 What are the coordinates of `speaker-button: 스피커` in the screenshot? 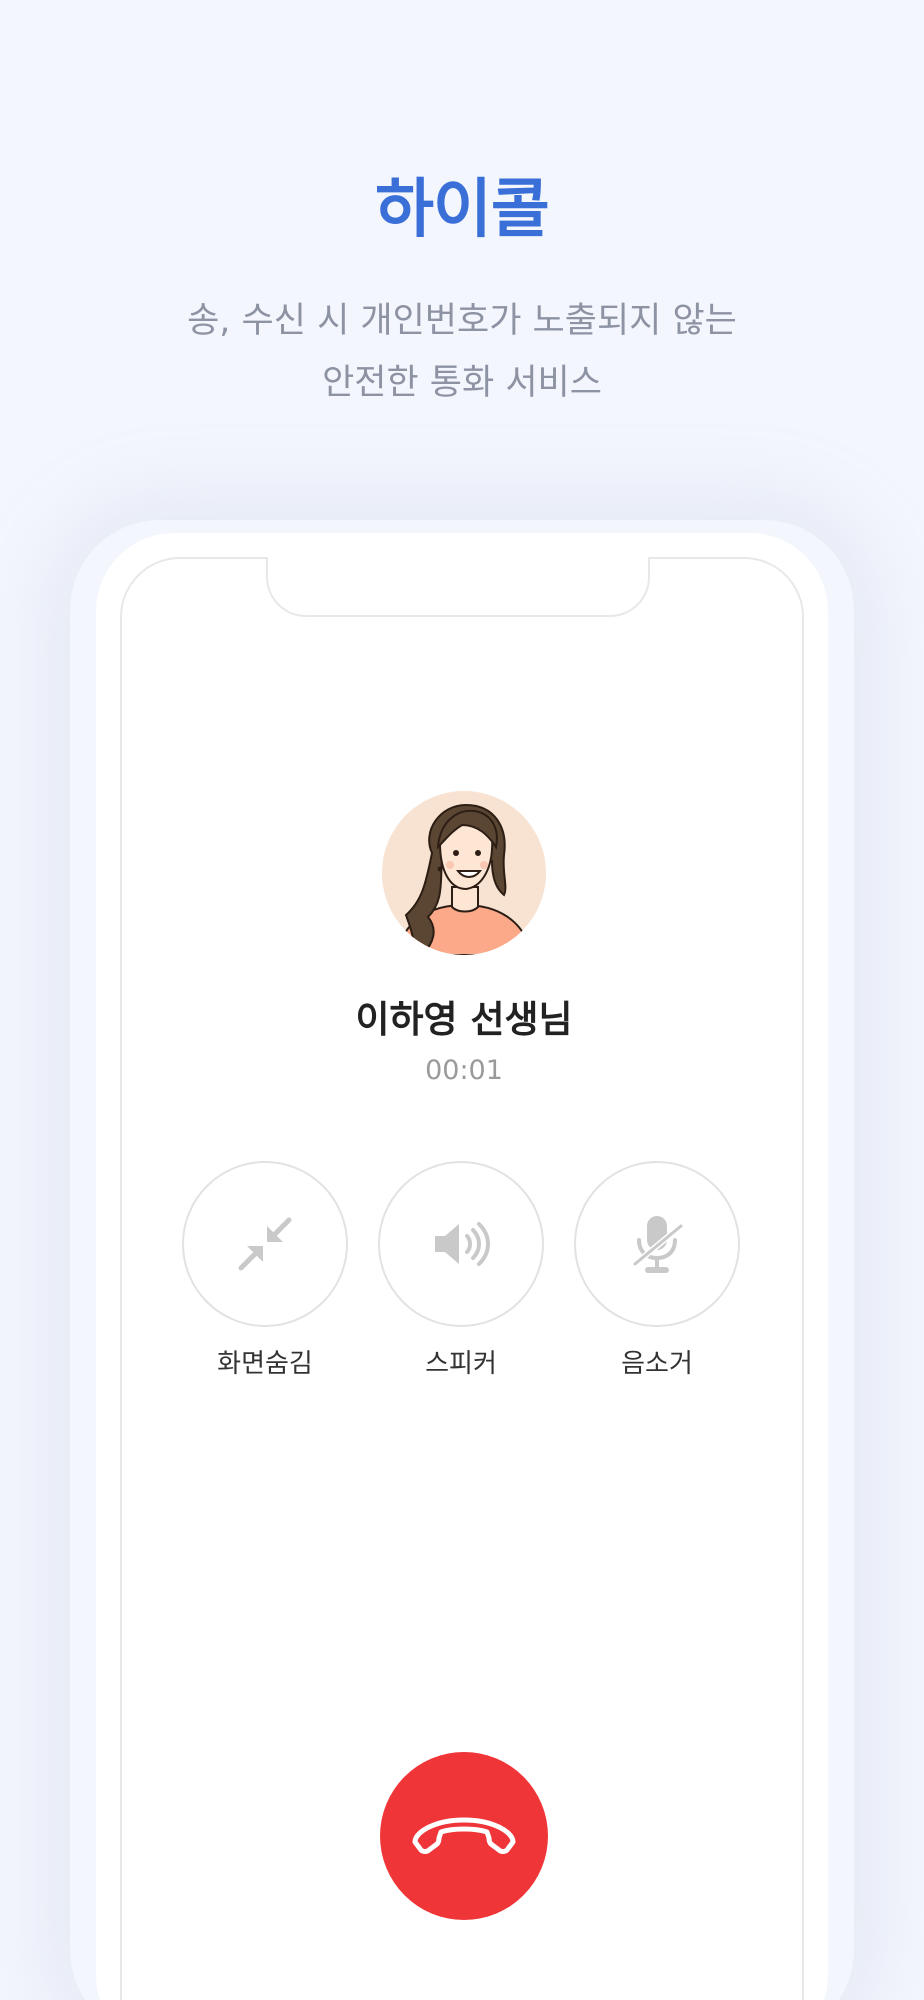 It's located at (461, 1270).